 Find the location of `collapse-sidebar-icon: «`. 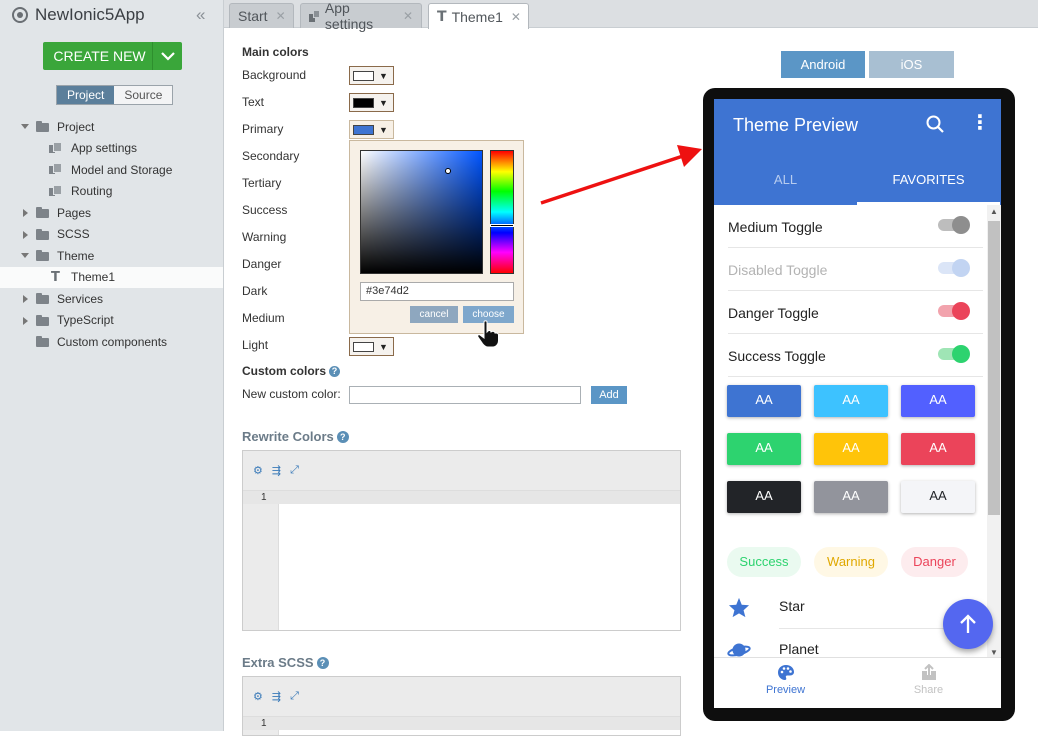

collapse-sidebar-icon: « is located at coordinates (201, 15).